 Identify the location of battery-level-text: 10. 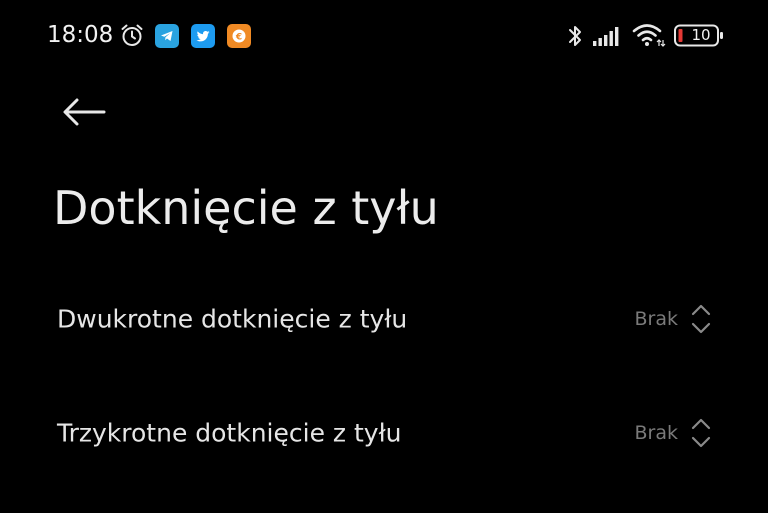
(701, 35).